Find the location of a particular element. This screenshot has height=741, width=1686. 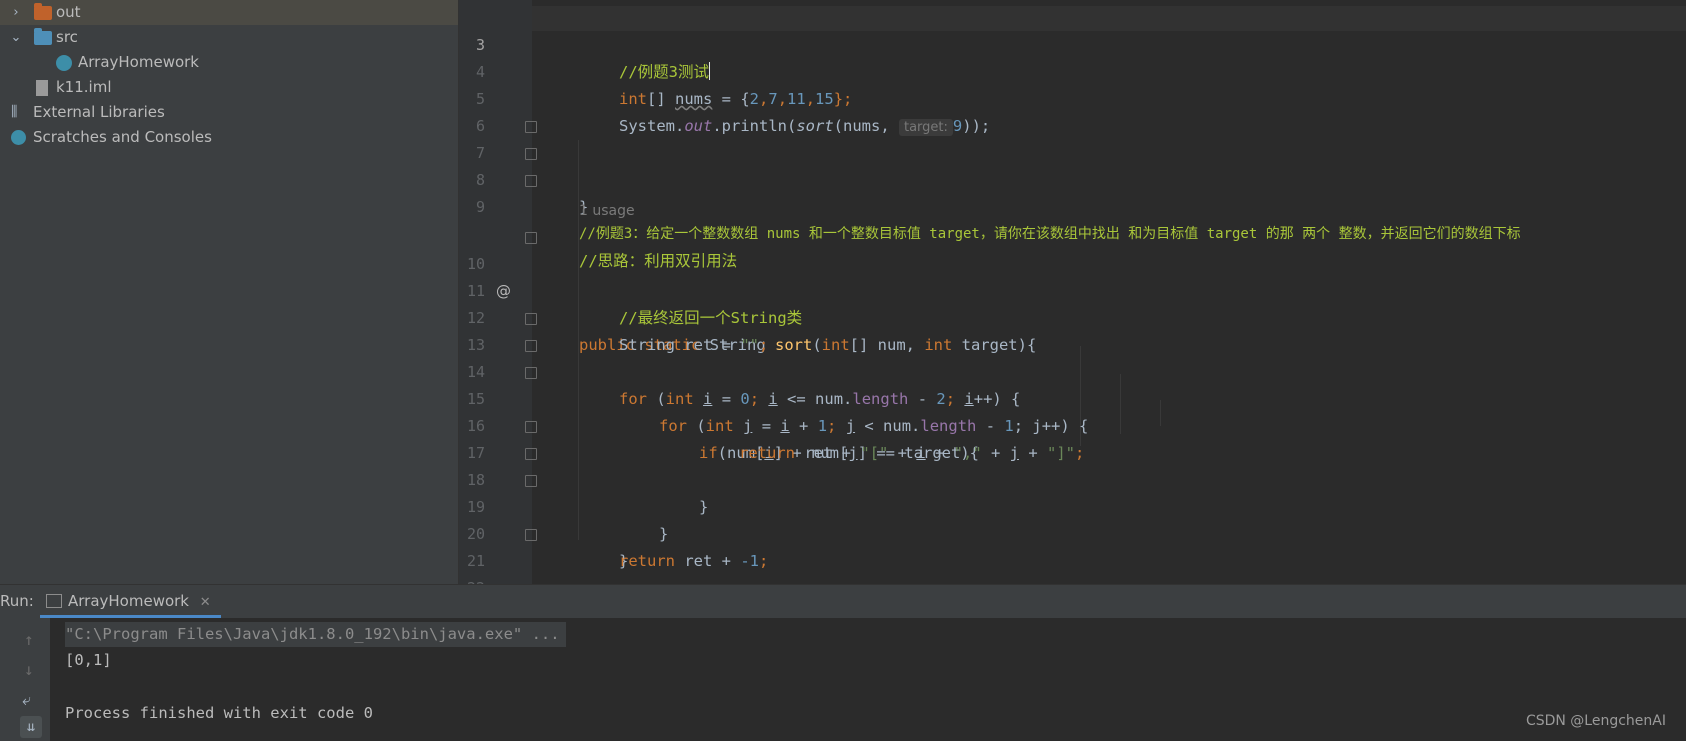

run-toolwindow-header: Run: ArrayHomework ✕ is located at coordinates (843, 601).